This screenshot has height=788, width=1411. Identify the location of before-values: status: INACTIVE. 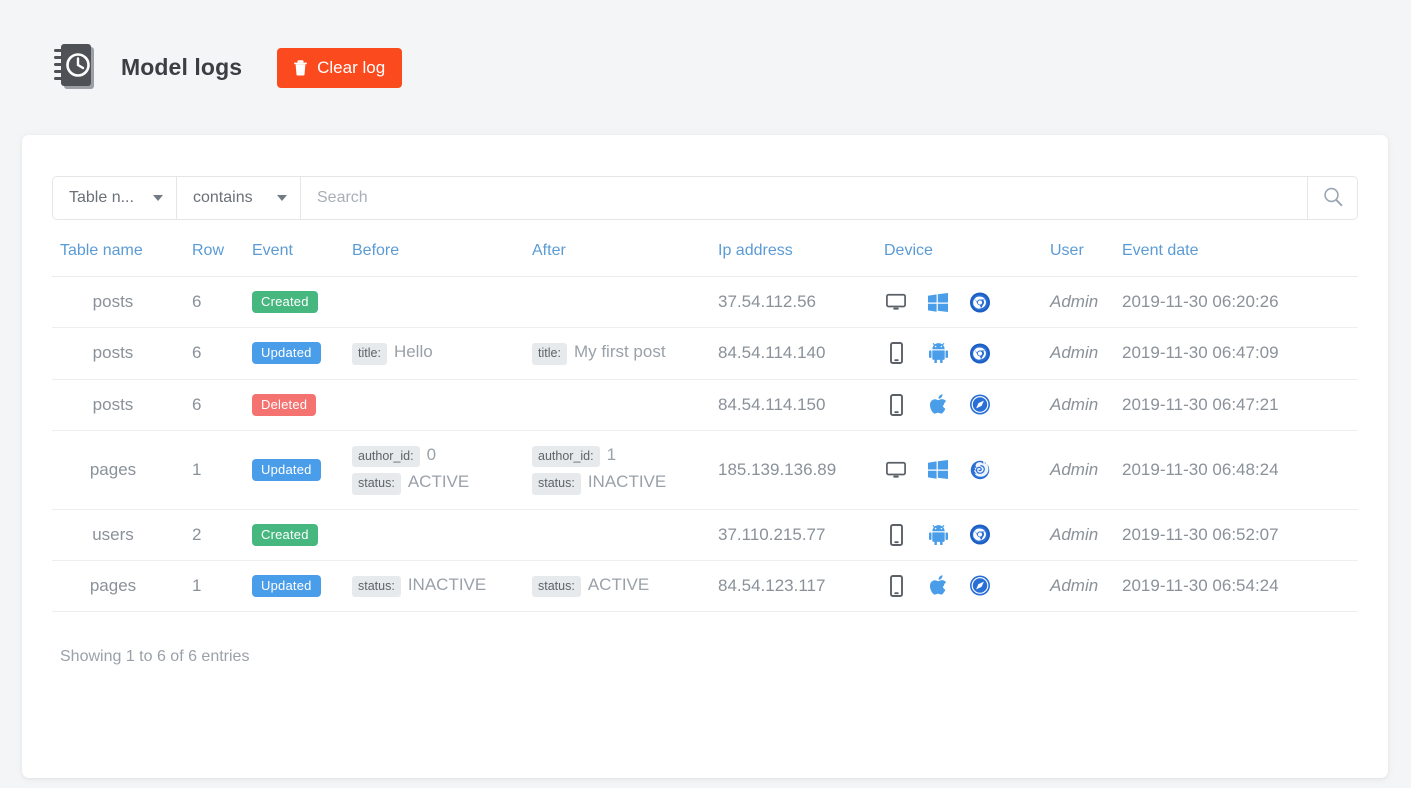
(442, 585).